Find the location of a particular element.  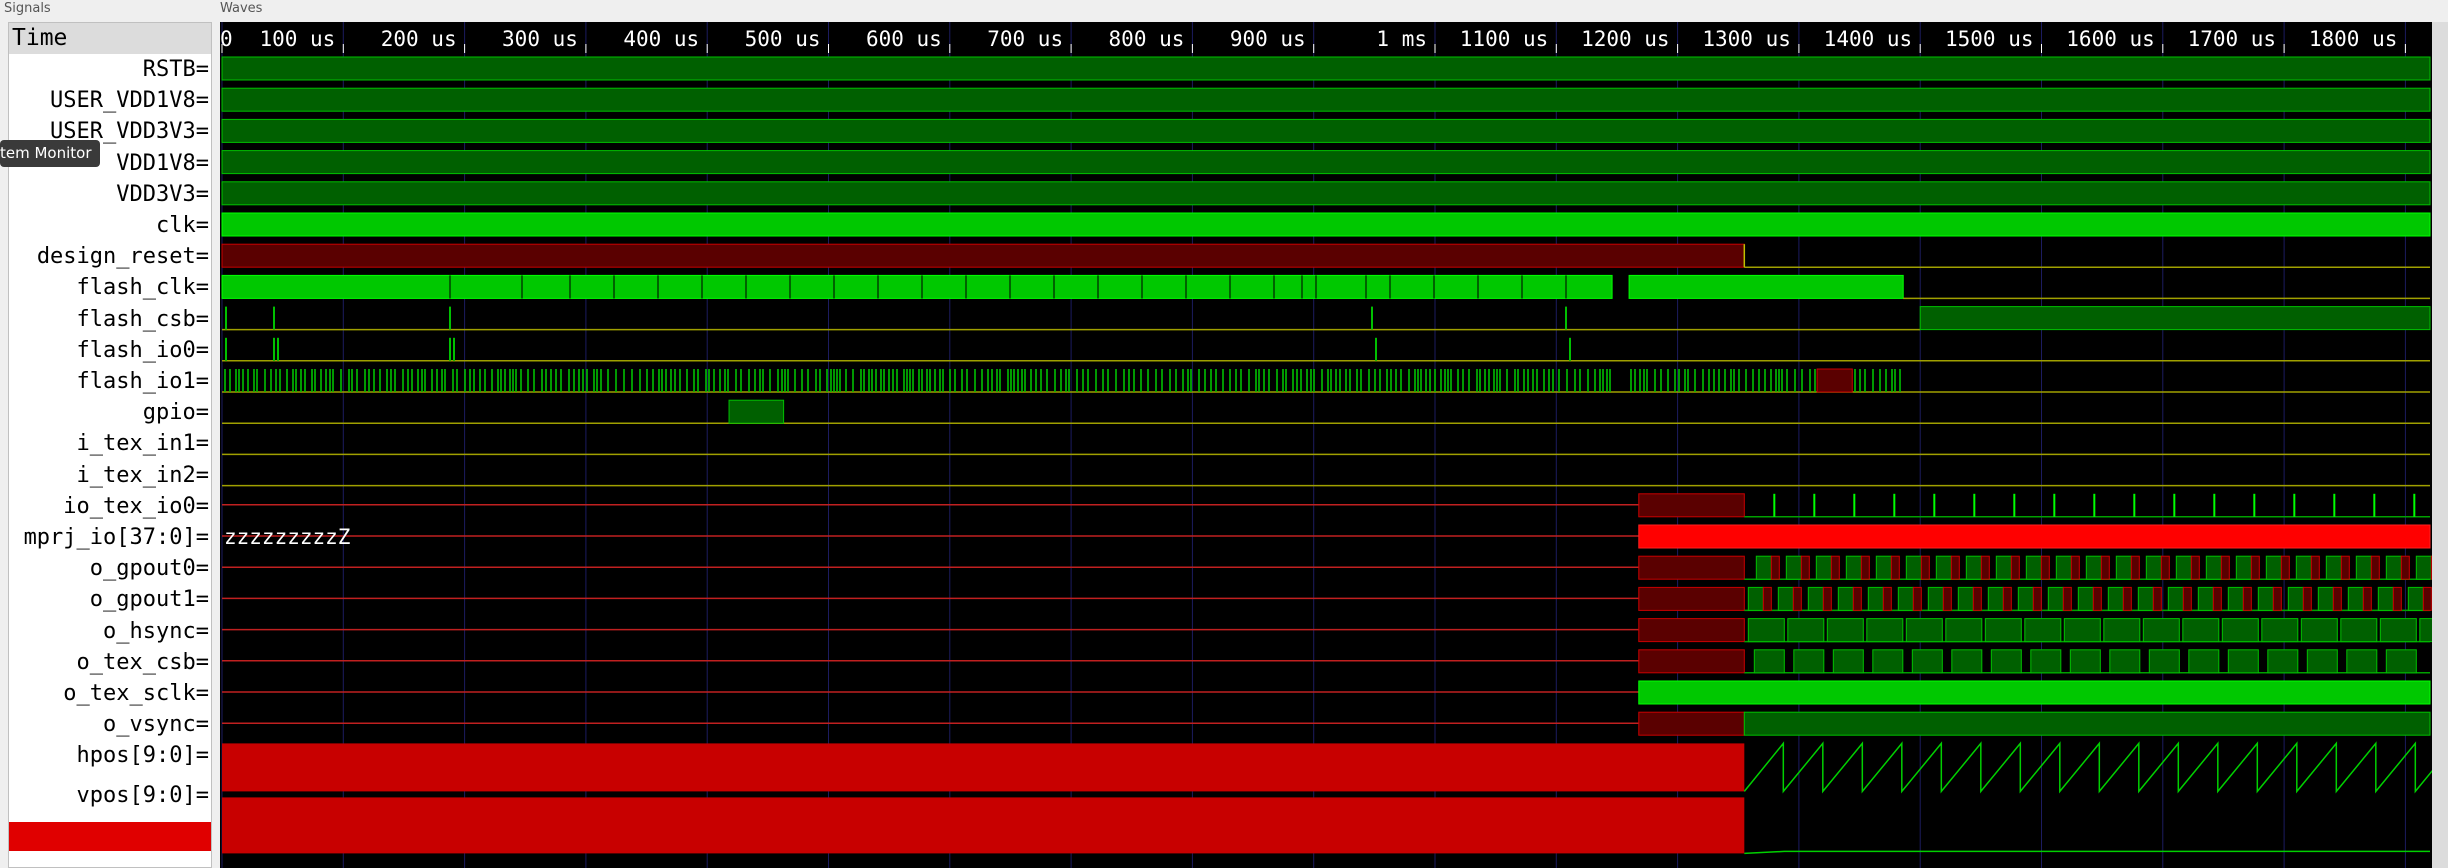

signal-name: gpio= is located at coordinates (176, 412).